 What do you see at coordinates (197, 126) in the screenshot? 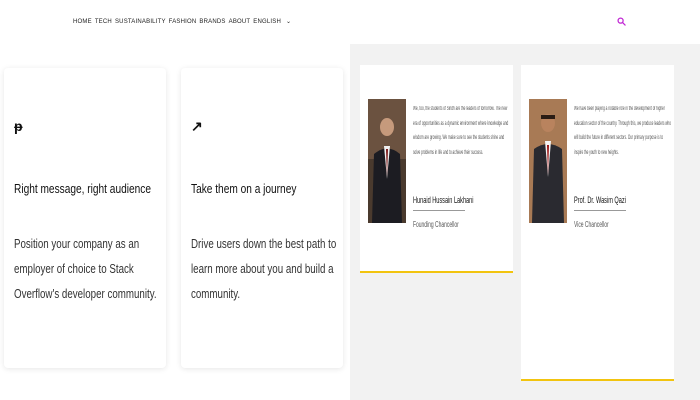
I see `path-icon: ↗` at bounding box center [197, 126].